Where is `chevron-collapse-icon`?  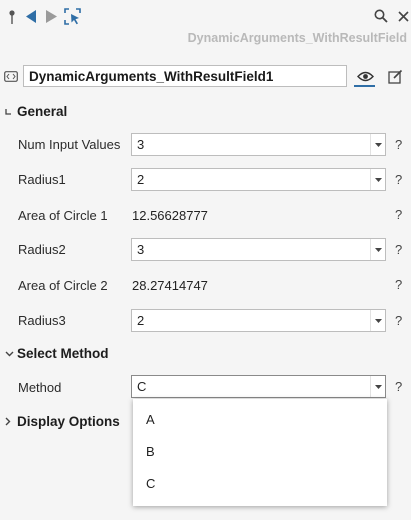 chevron-collapse-icon is located at coordinates (11, 112).